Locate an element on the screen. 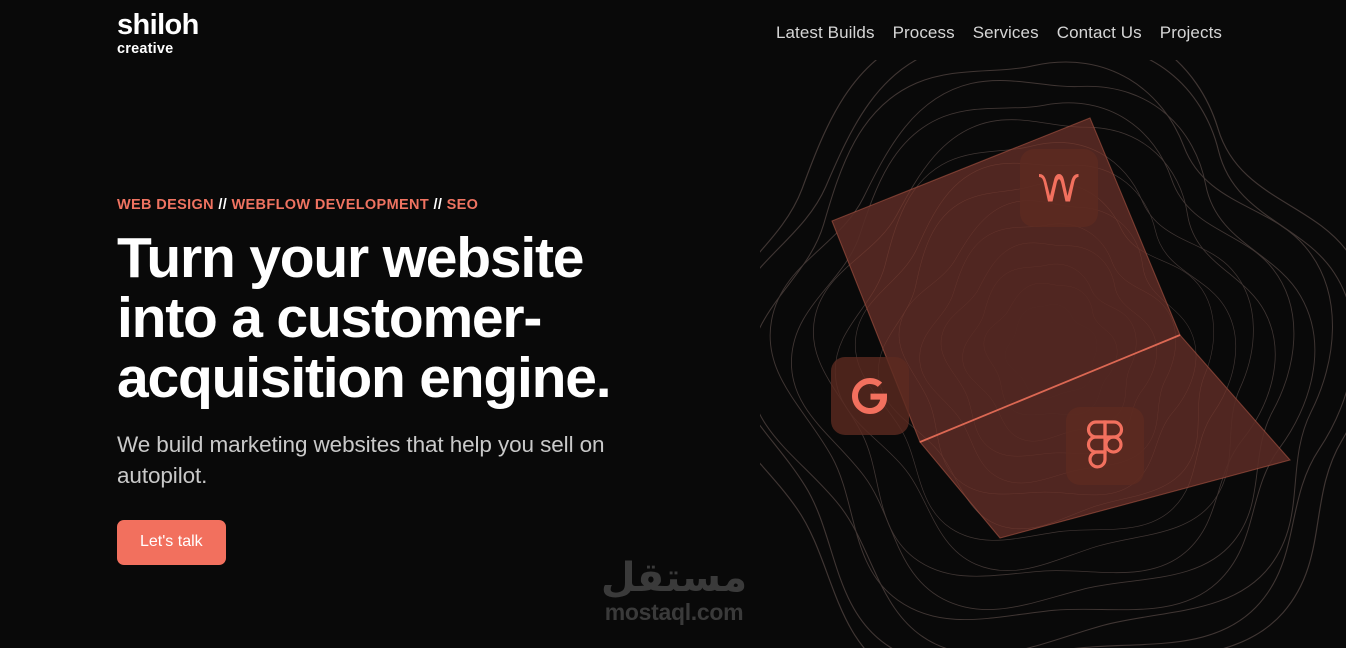  hero-eyebrow-part-3: SEO is located at coordinates (462, 205).